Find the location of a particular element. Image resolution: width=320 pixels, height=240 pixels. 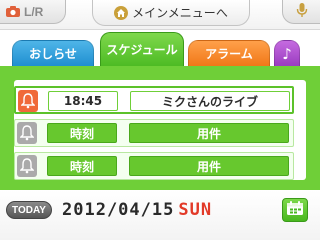

tab-bar: おしらせ スケジュール アラーム ♪ is located at coordinates (160, 49).